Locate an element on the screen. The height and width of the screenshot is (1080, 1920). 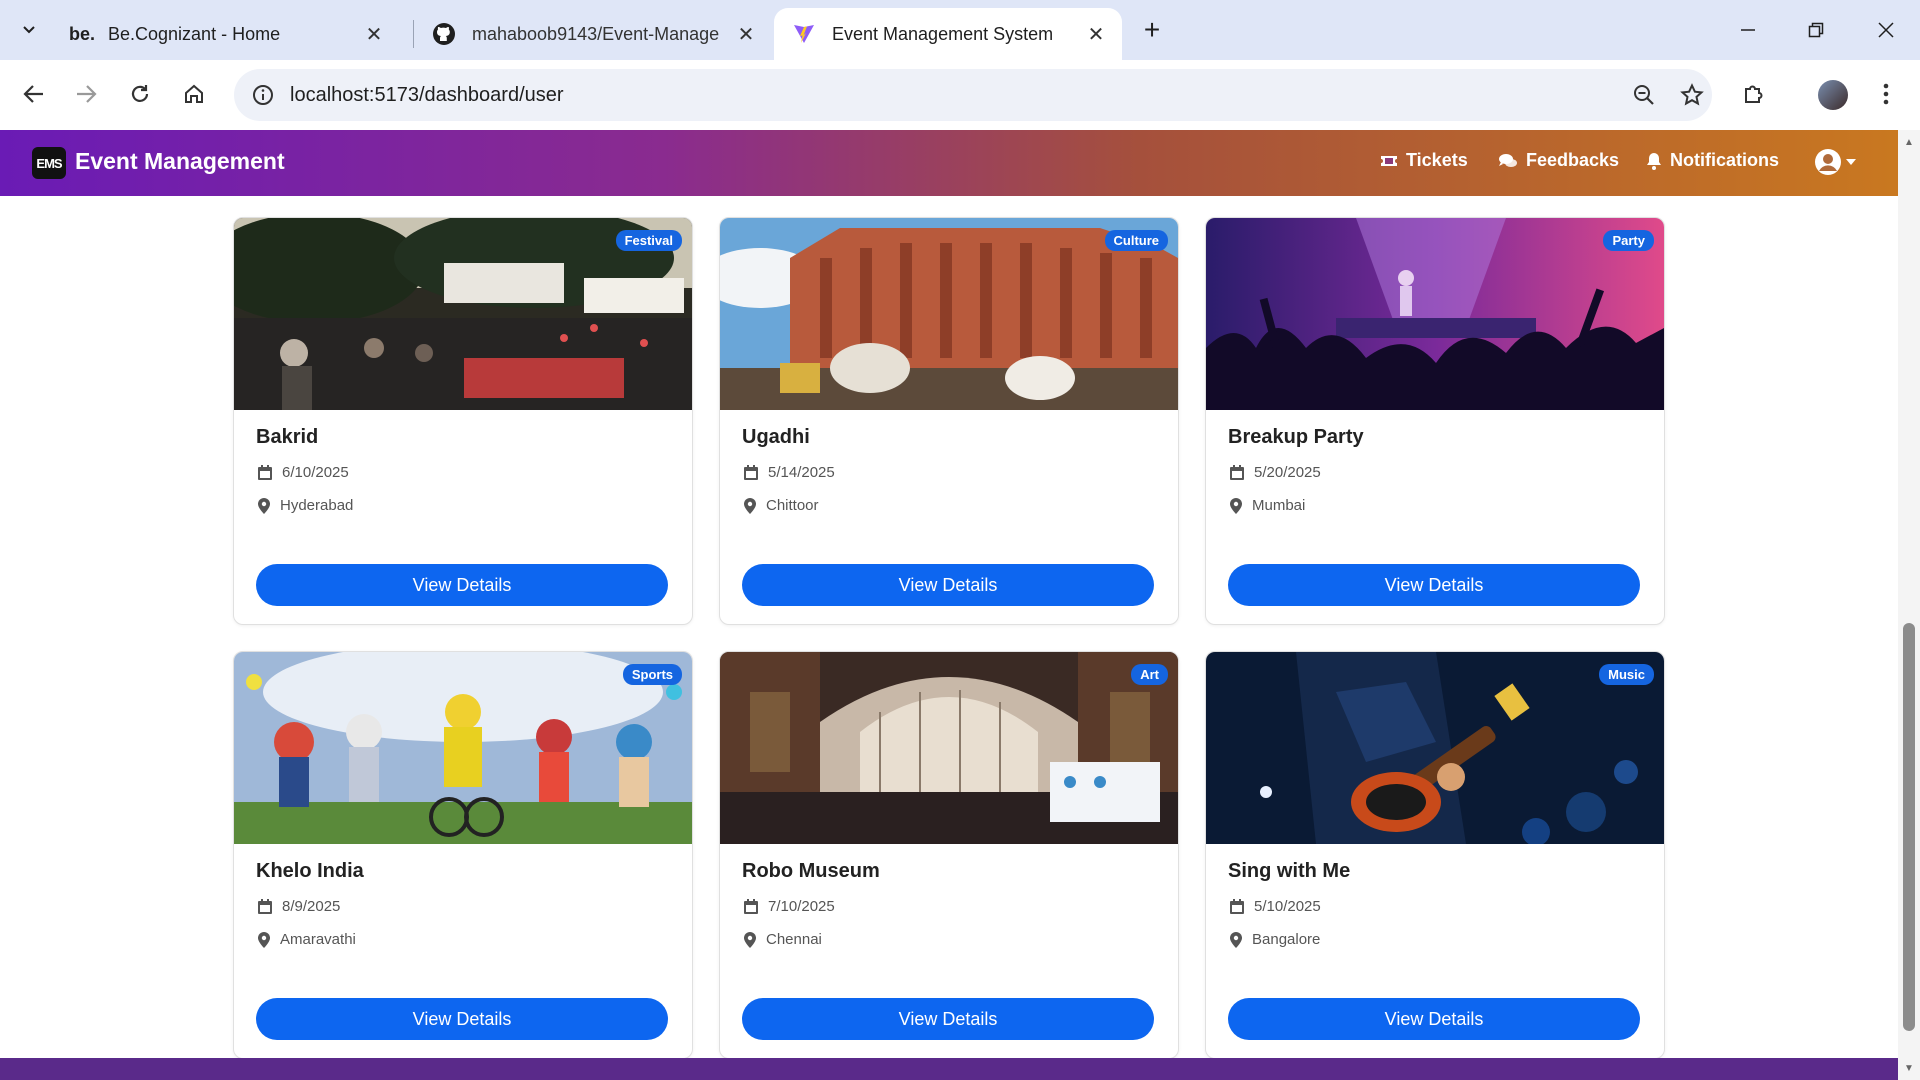
page-footer is located at coordinates (949, 1069).